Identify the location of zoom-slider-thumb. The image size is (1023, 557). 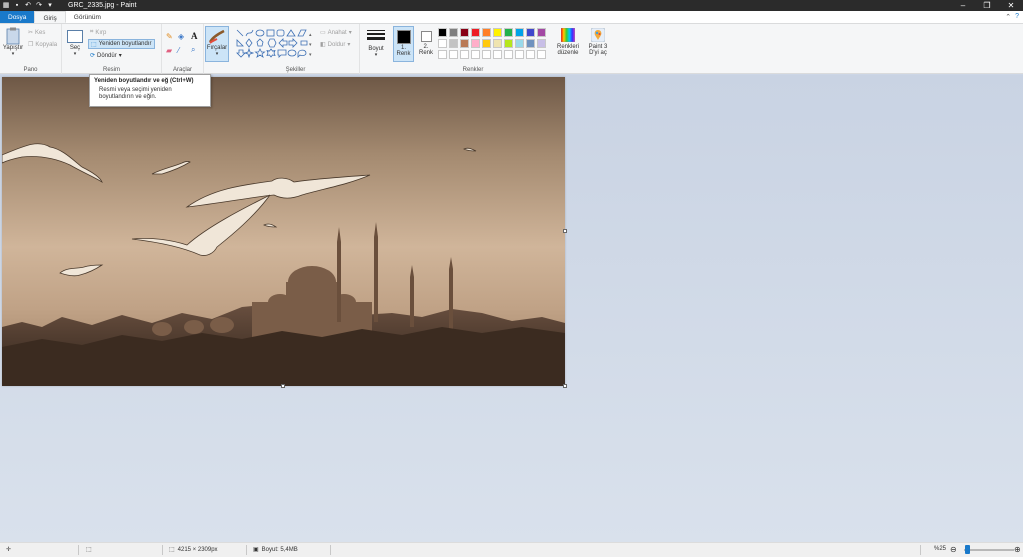
(967, 549).